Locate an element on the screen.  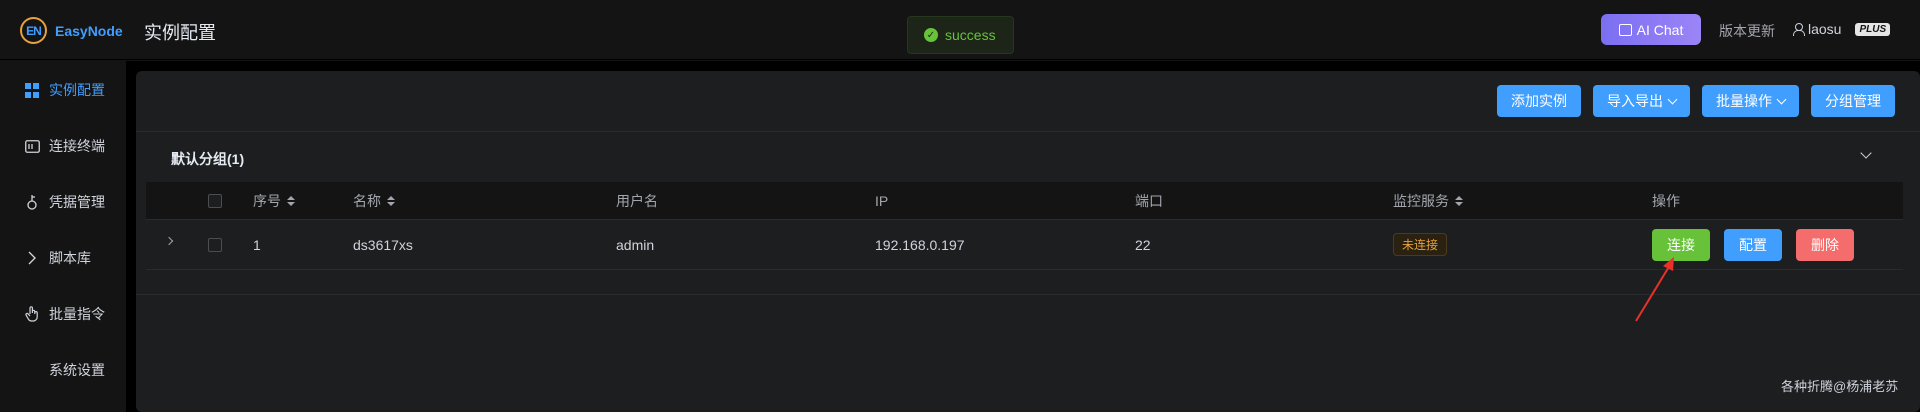
import-export-button: 导入导出 is located at coordinates (1641, 101).